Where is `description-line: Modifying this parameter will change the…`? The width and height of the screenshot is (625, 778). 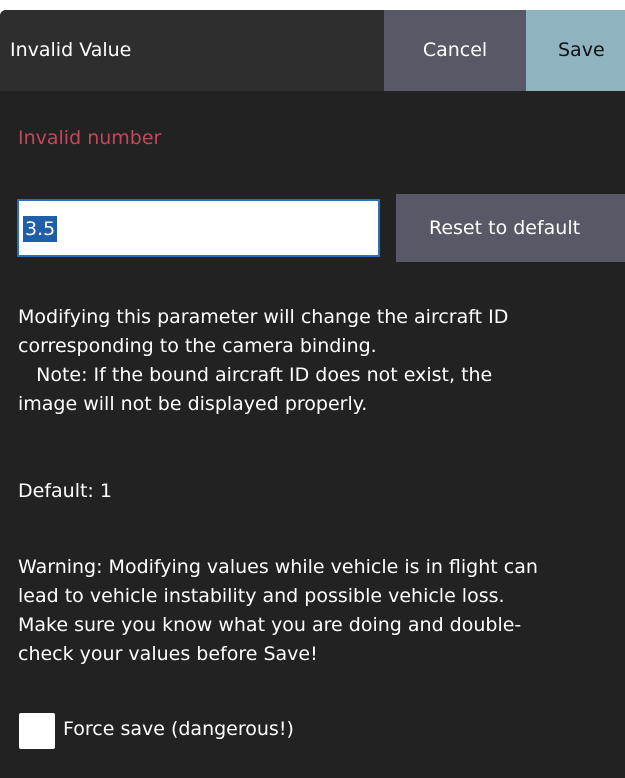
description-line: Modifying this parameter will change the… is located at coordinates (263, 317).